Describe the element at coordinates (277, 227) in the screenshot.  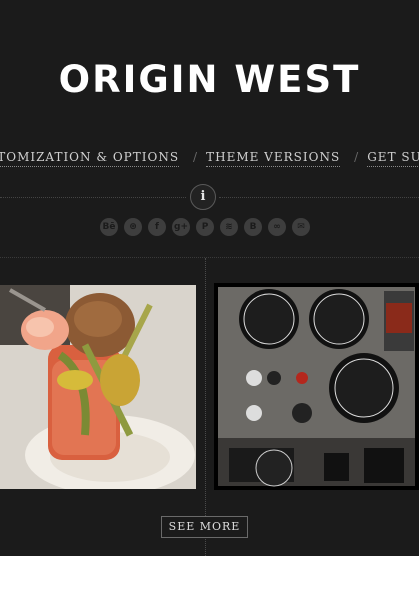
I see `link-icon: ∞` at that location.